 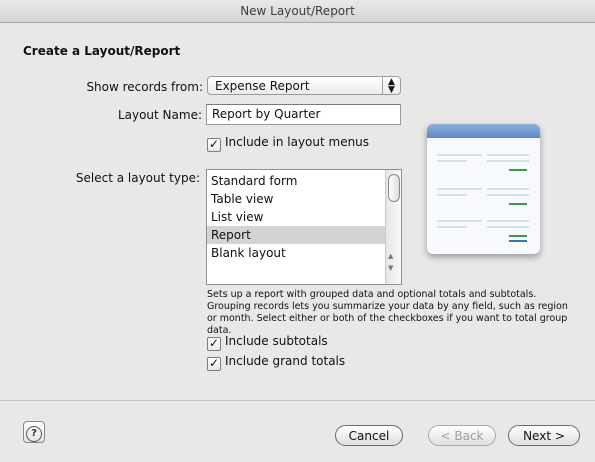 What do you see at coordinates (297, 142) in the screenshot?
I see `include-in-menus-label: Include in layout menus` at bounding box center [297, 142].